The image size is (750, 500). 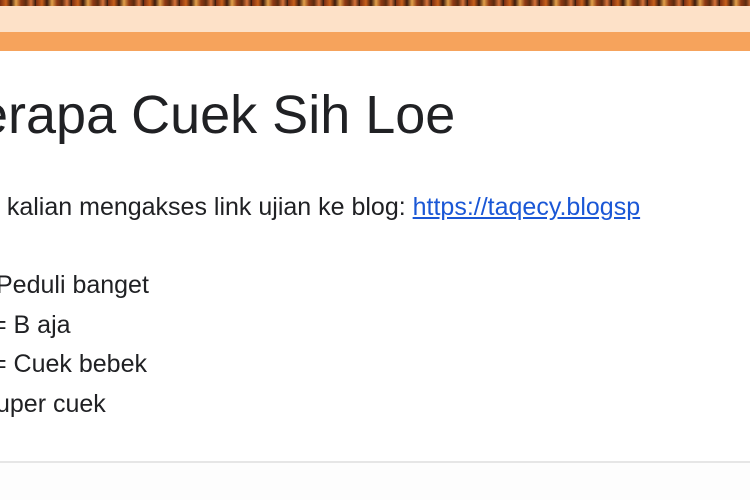 I want to click on card-bottom-border, so click(x=375, y=480).